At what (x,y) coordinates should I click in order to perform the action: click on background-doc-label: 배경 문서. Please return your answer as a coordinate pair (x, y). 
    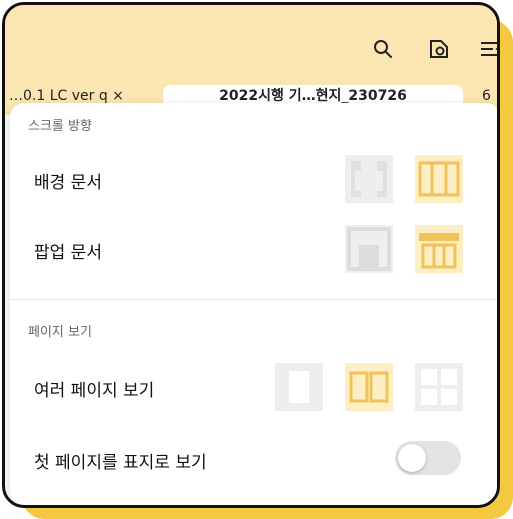
    Looking at the image, I should click on (68, 183).